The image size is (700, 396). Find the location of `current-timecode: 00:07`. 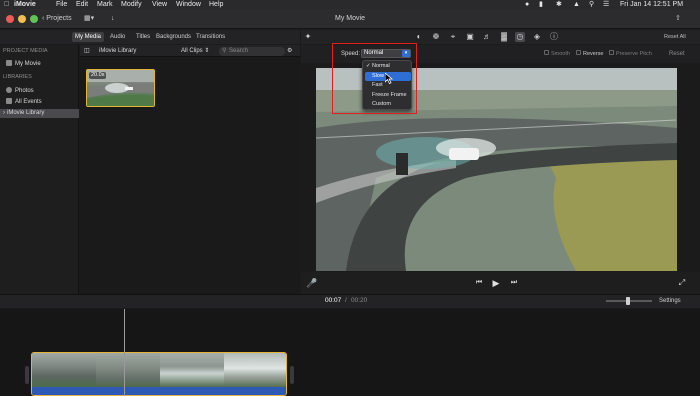

current-timecode: 00:07 is located at coordinates (333, 300).